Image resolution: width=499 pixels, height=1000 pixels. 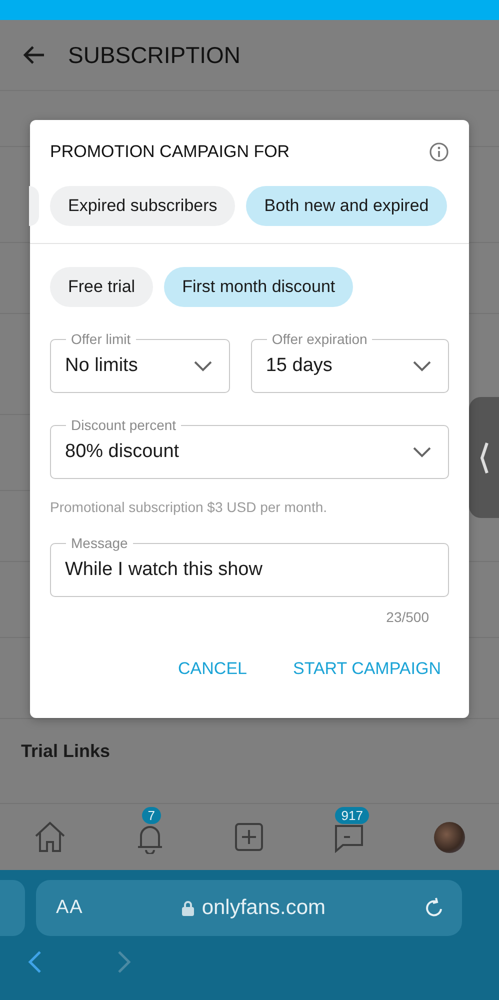 What do you see at coordinates (154, 55) in the screenshot?
I see `page-title: SUBSCRIPTION` at bounding box center [154, 55].